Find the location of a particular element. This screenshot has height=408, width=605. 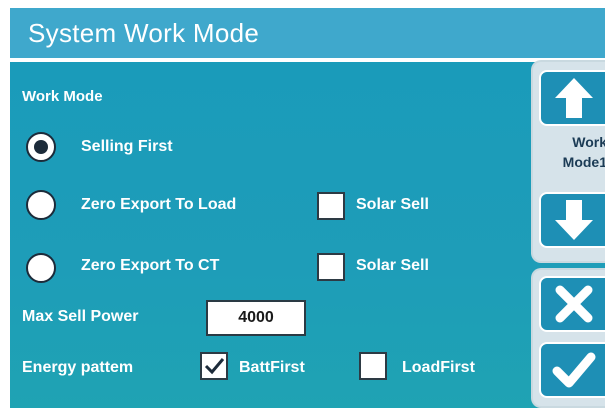

radio-zero-export-to-ct is located at coordinates (41, 268).